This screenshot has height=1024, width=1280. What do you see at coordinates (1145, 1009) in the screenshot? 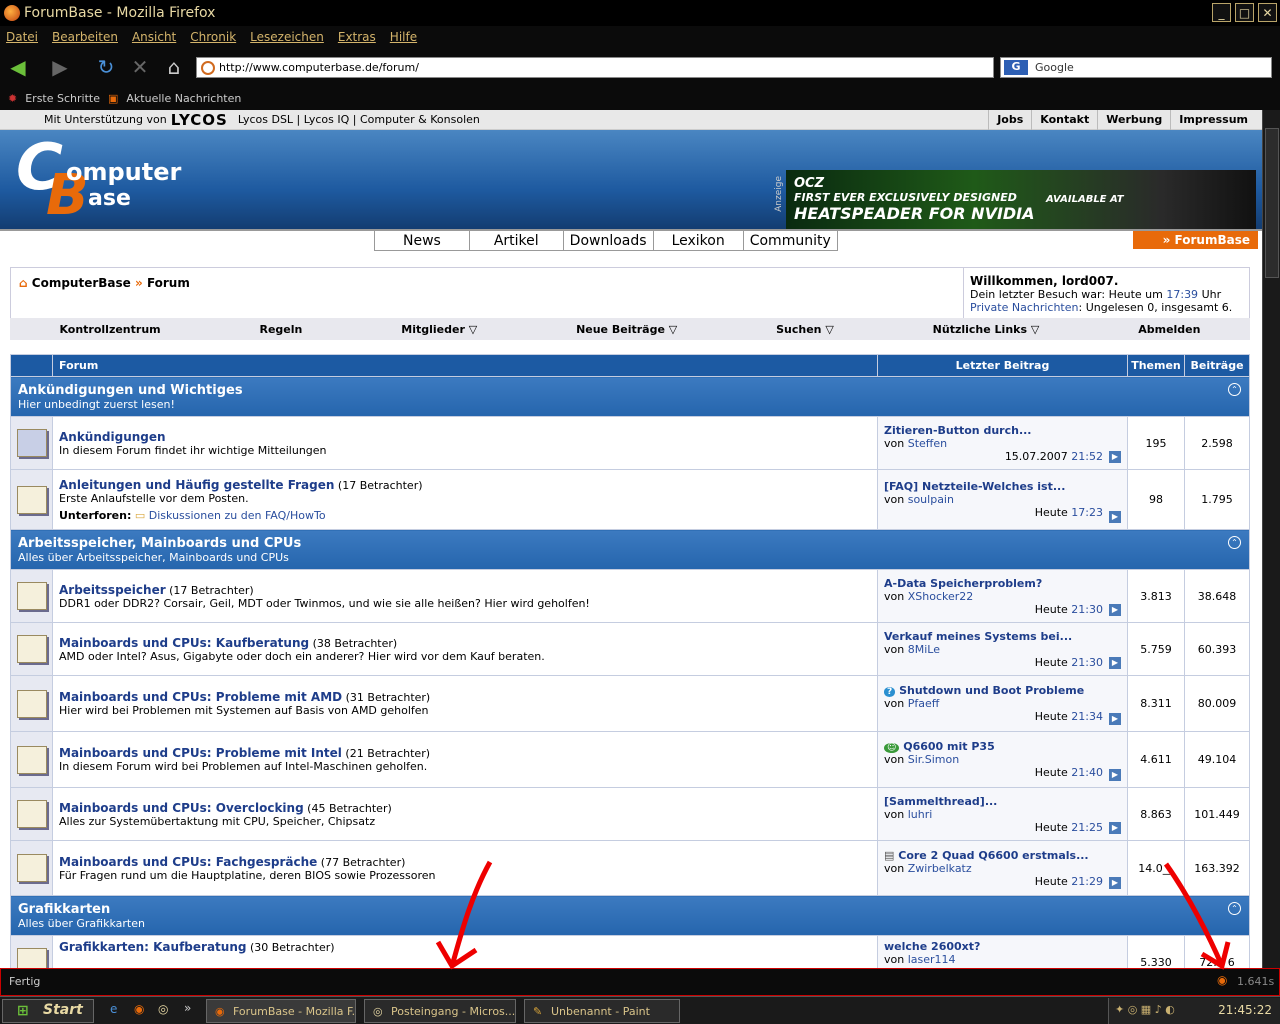
I see `tray-icons: ✦ ◎ ▦ ♪ ◐` at bounding box center [1145, 1009].